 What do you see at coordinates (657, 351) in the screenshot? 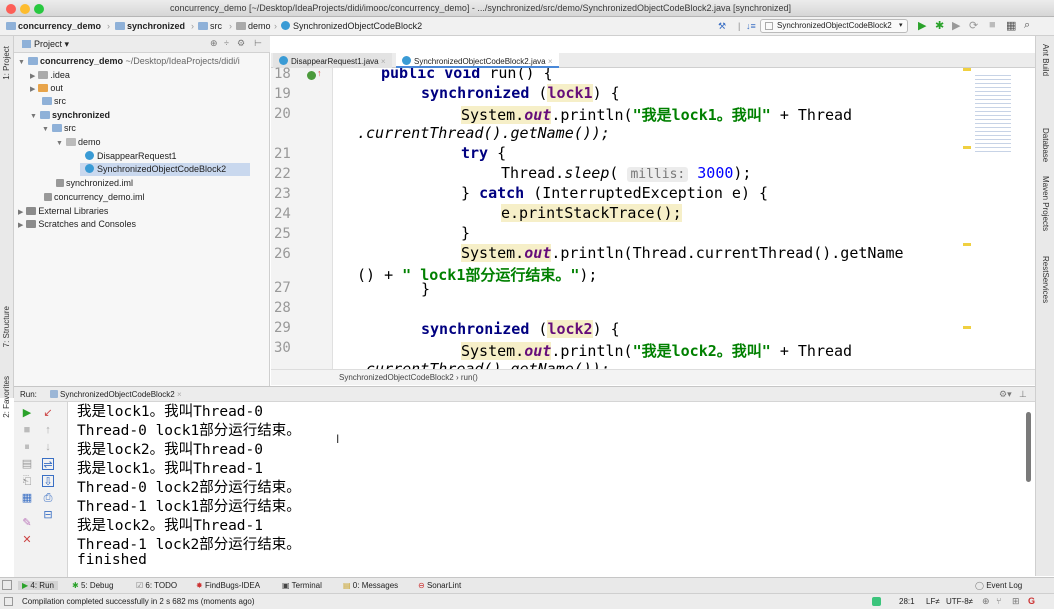
I see `code-line: System.out.println("我是lock2。我叫" + Thread` at bounding box center [657, 351].